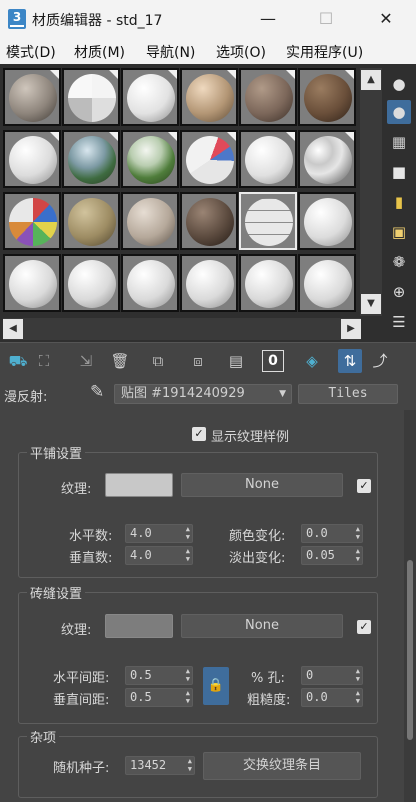  What do you see at coordinates (241, 52) in the screenshot?
I see `menu-options: 选项(O)` at bounding box center [241, 52].